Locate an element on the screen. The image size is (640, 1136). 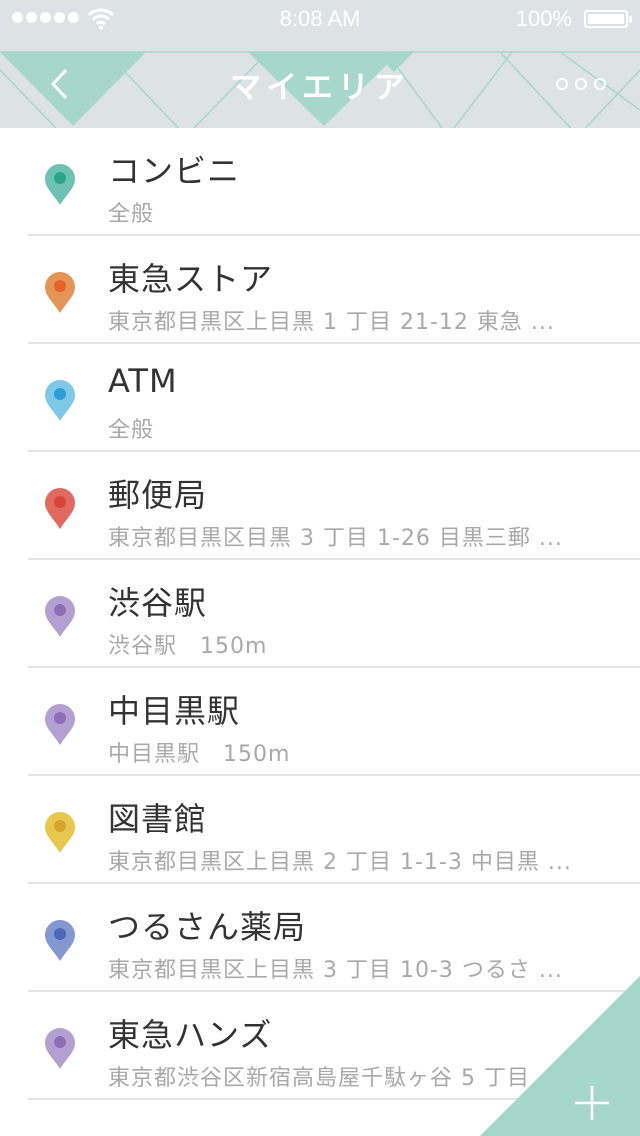
more-dots-icon is located at coordinates (562, 84).